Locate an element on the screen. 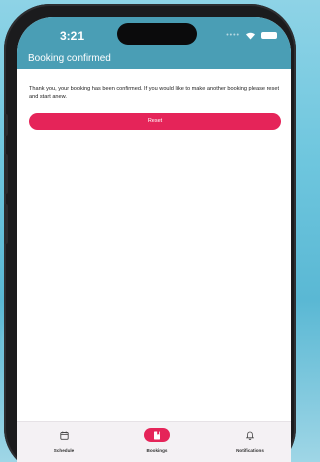 This screenshot has width=320, height=462. tab-bookings: Bookings is located at coordinates (157, 442).